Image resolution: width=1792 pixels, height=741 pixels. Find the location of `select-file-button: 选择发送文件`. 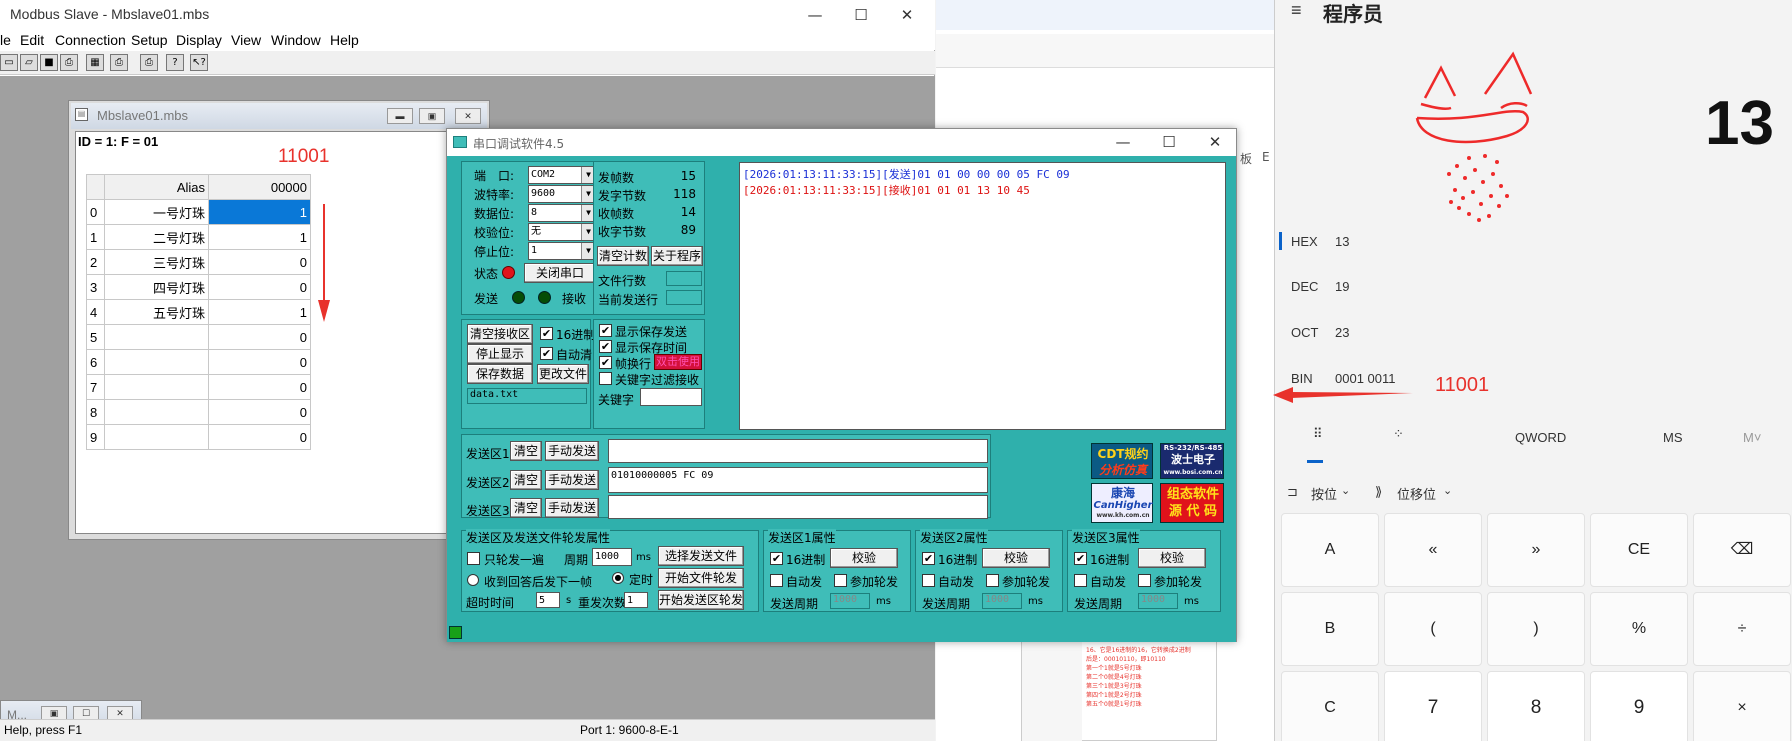

select-file-button: 选择发送文件 is located at coordinates (701, 556).